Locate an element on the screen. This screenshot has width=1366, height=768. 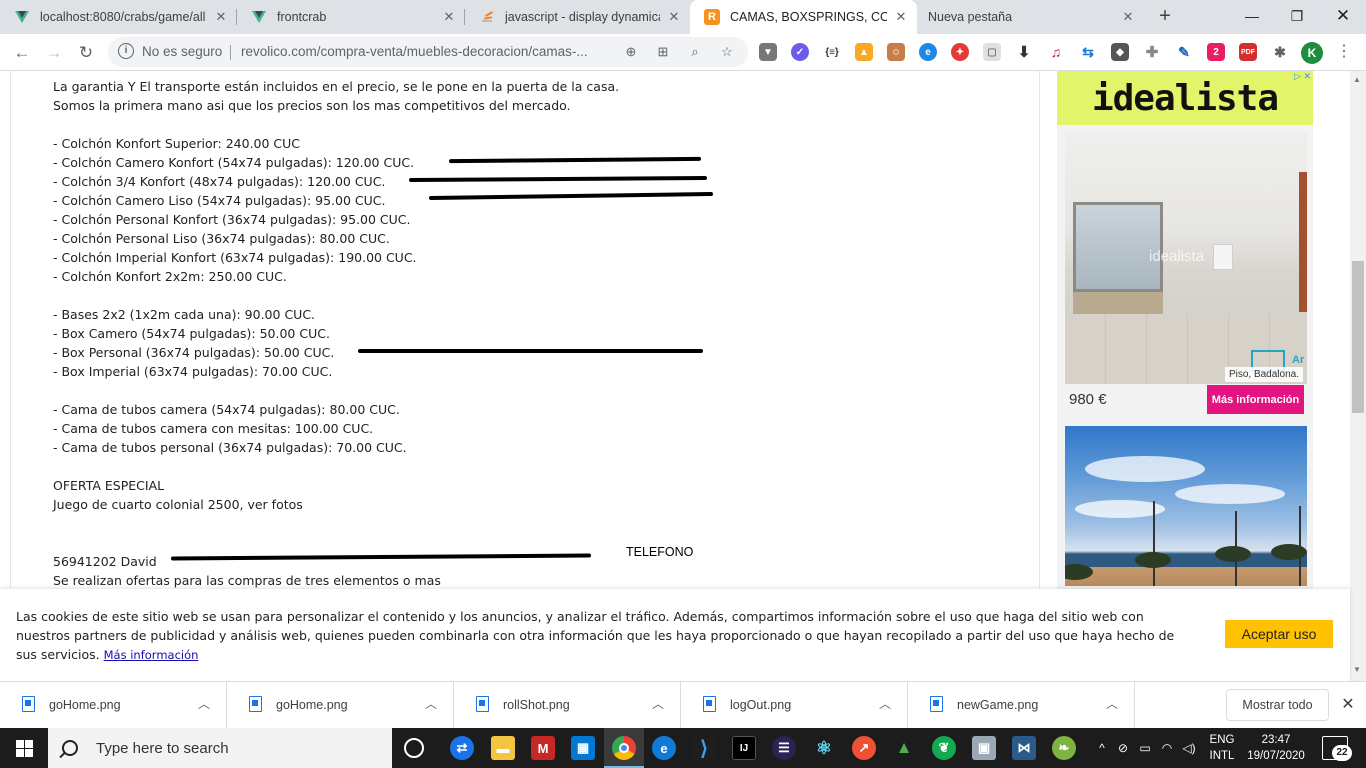
feather-extension-icon: ✎ is located at coordinates (1184, 52).